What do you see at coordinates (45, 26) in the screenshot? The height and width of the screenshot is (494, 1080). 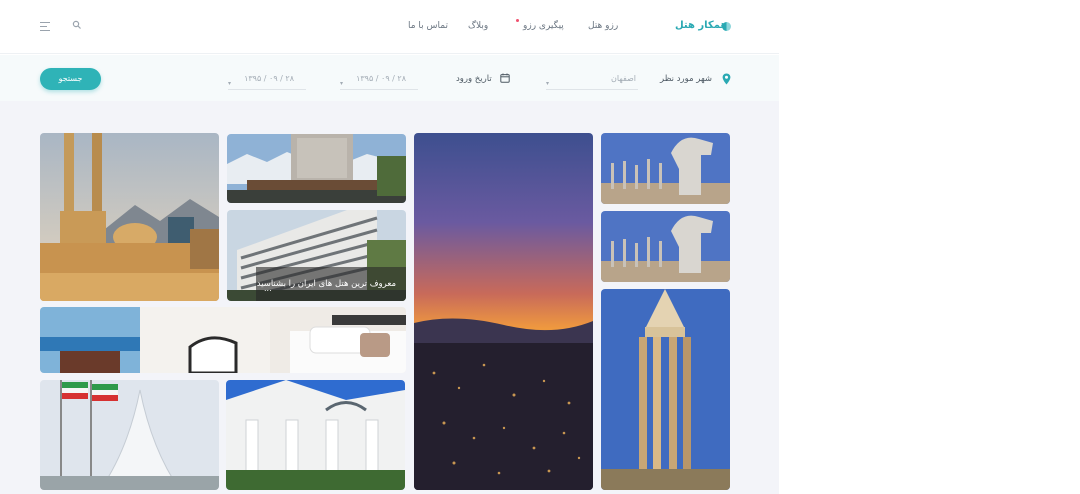 I see `menu-icon` at bounding box center [45, 26].